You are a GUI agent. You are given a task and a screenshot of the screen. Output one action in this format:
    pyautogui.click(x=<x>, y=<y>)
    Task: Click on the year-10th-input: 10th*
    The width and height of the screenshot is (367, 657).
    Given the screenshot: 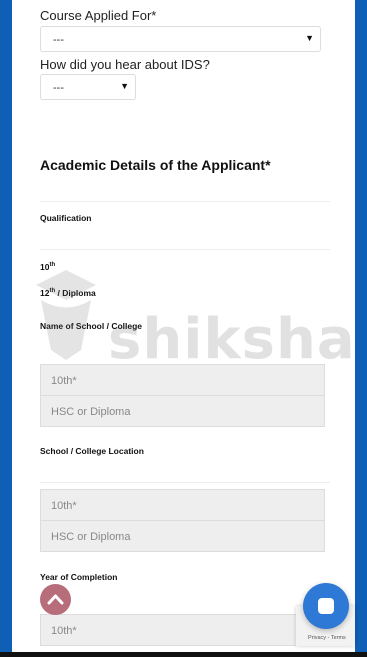 What is the action you would take?
    pyautogui.click(x=182, y=630)
    